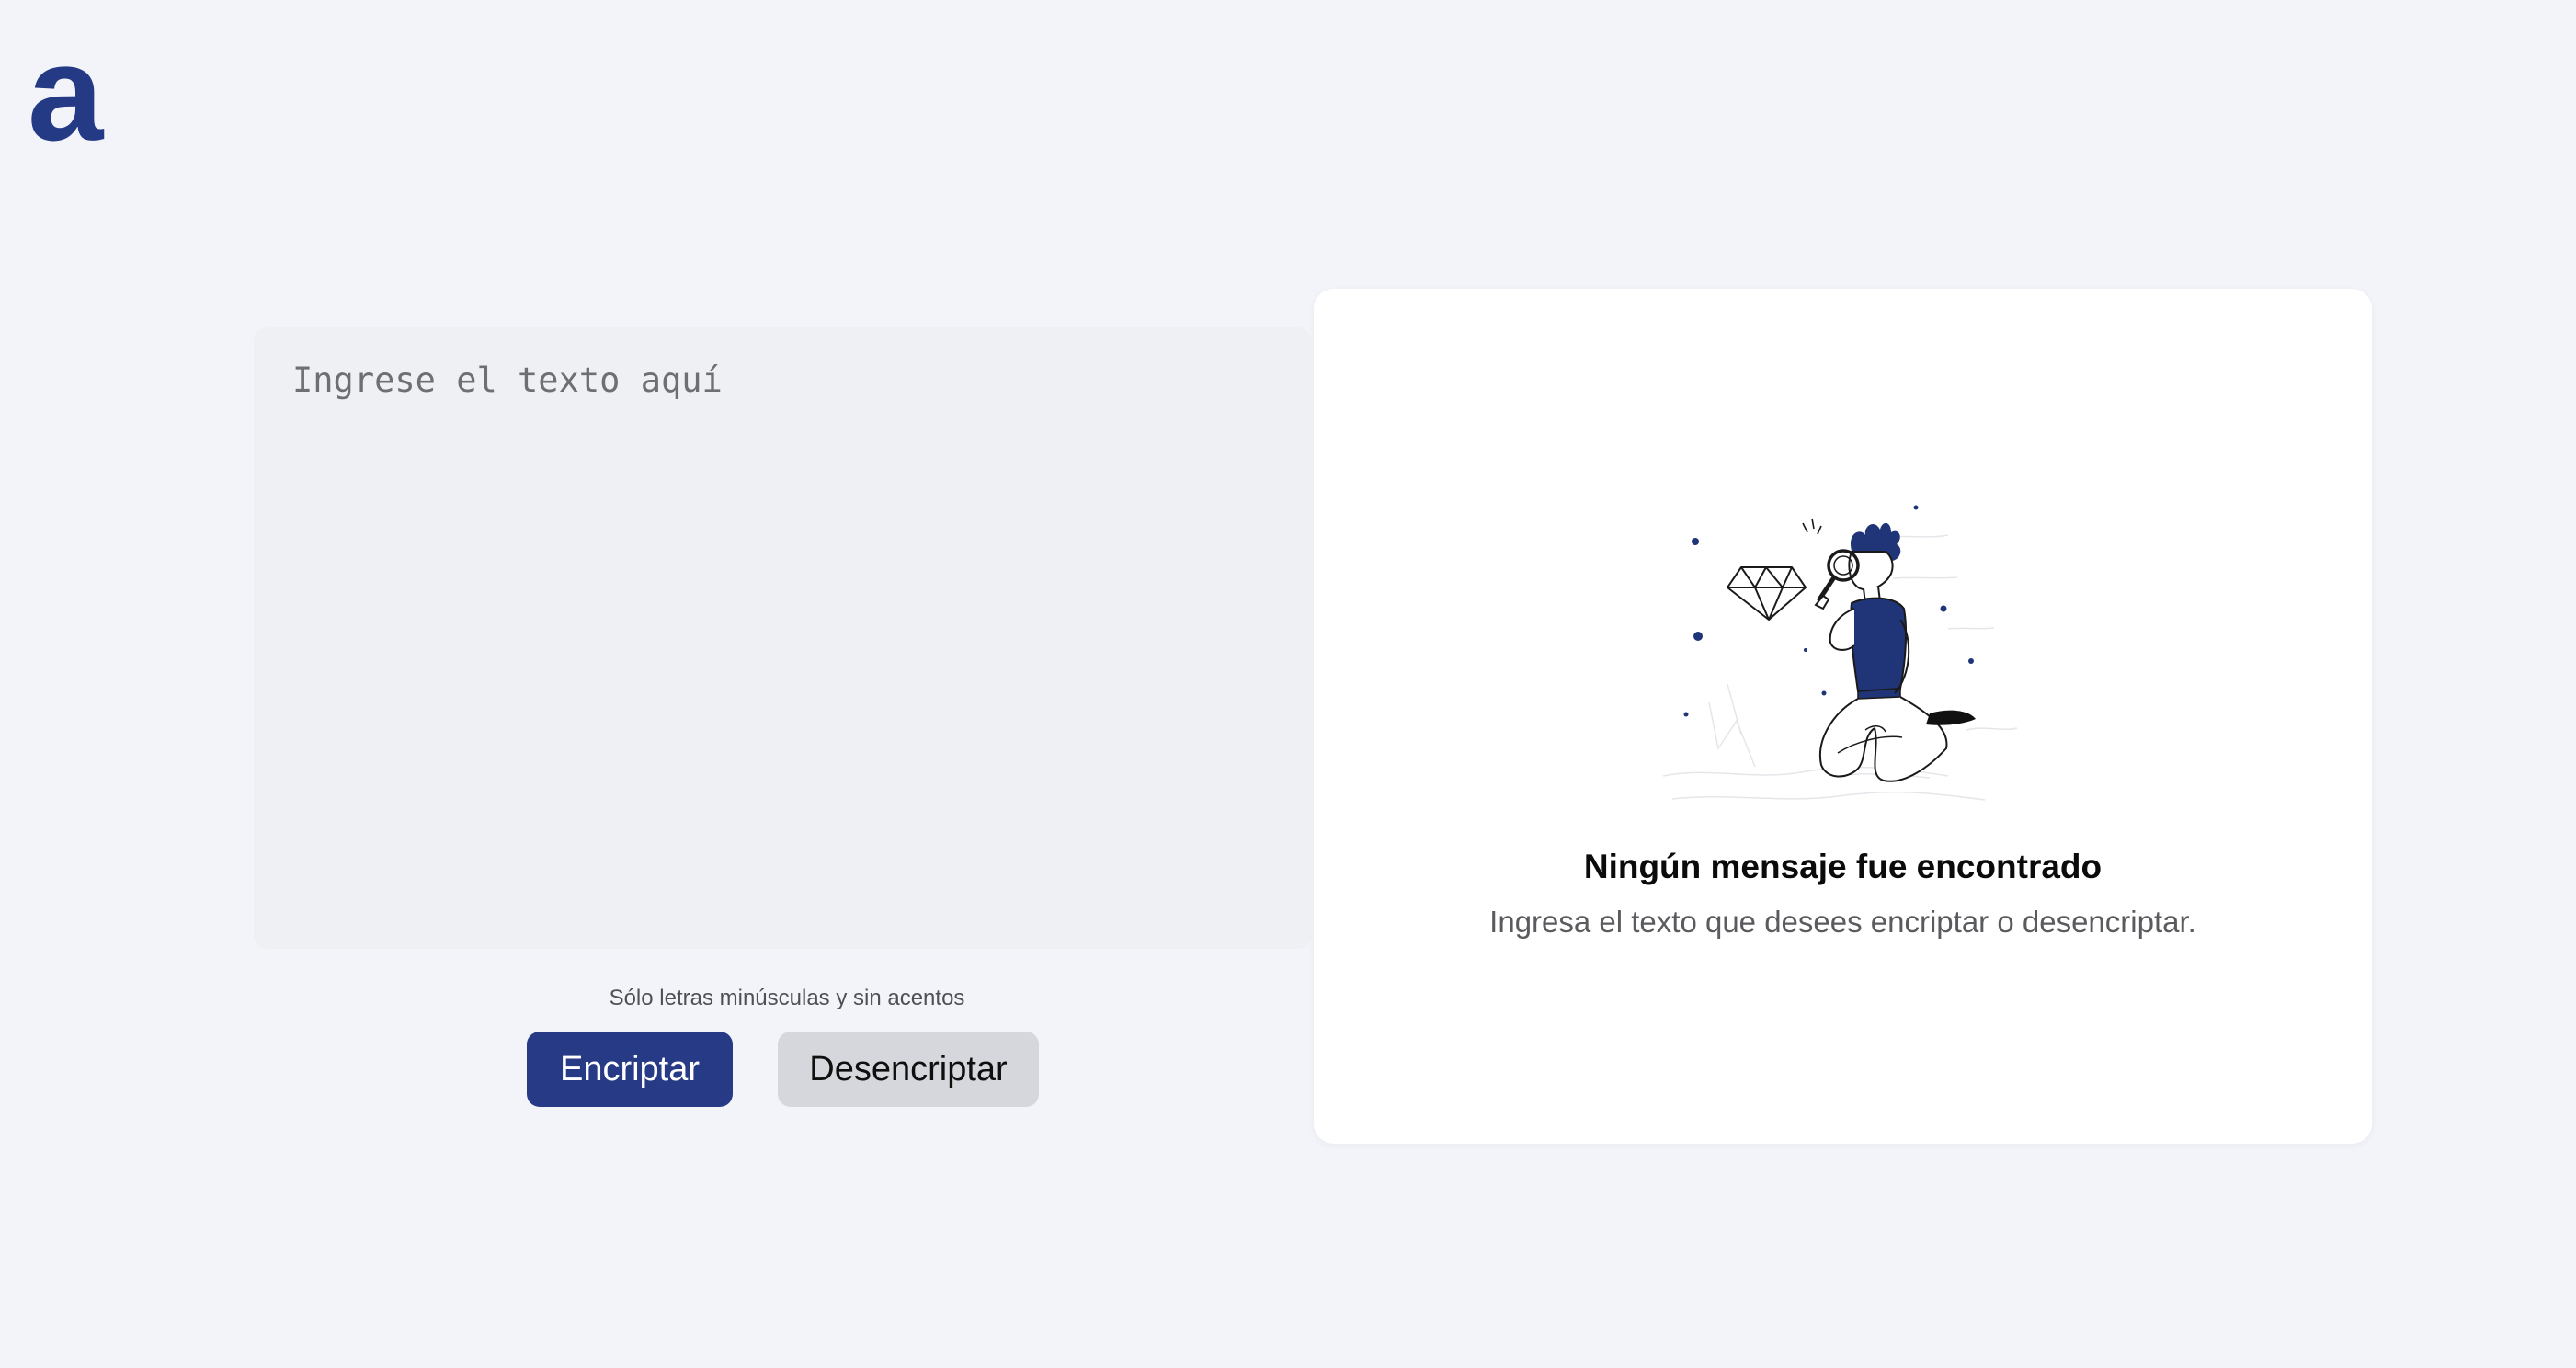 Image resolution: width=2576 pixels, height=1368 pixels. I want to click on input-hint: Sólo letras minúsculas y sin acentos, so click(782, 998).